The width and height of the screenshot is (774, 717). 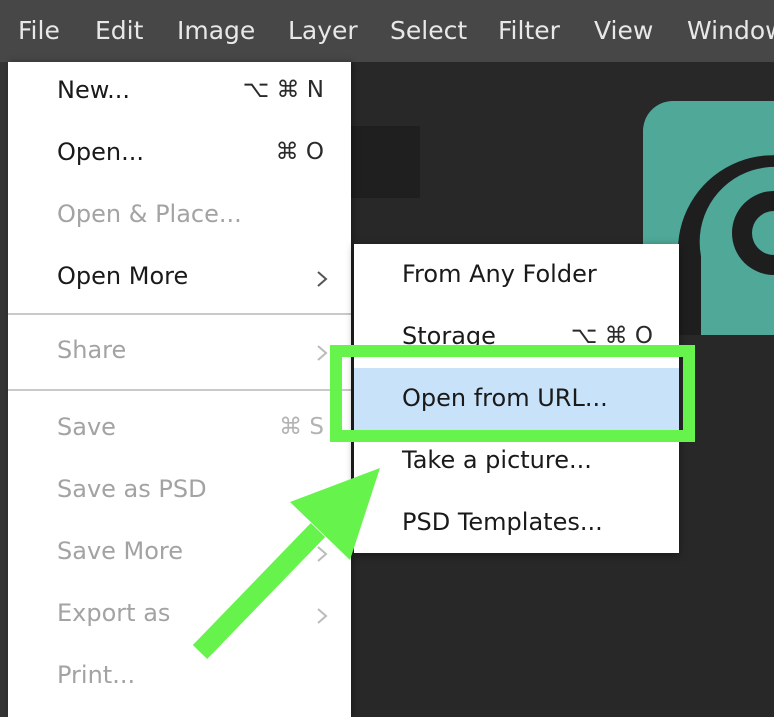 What do you see at coordinates (385, 162) in the screenshot?
I see `background-panel` at bounding box center [385, 162].